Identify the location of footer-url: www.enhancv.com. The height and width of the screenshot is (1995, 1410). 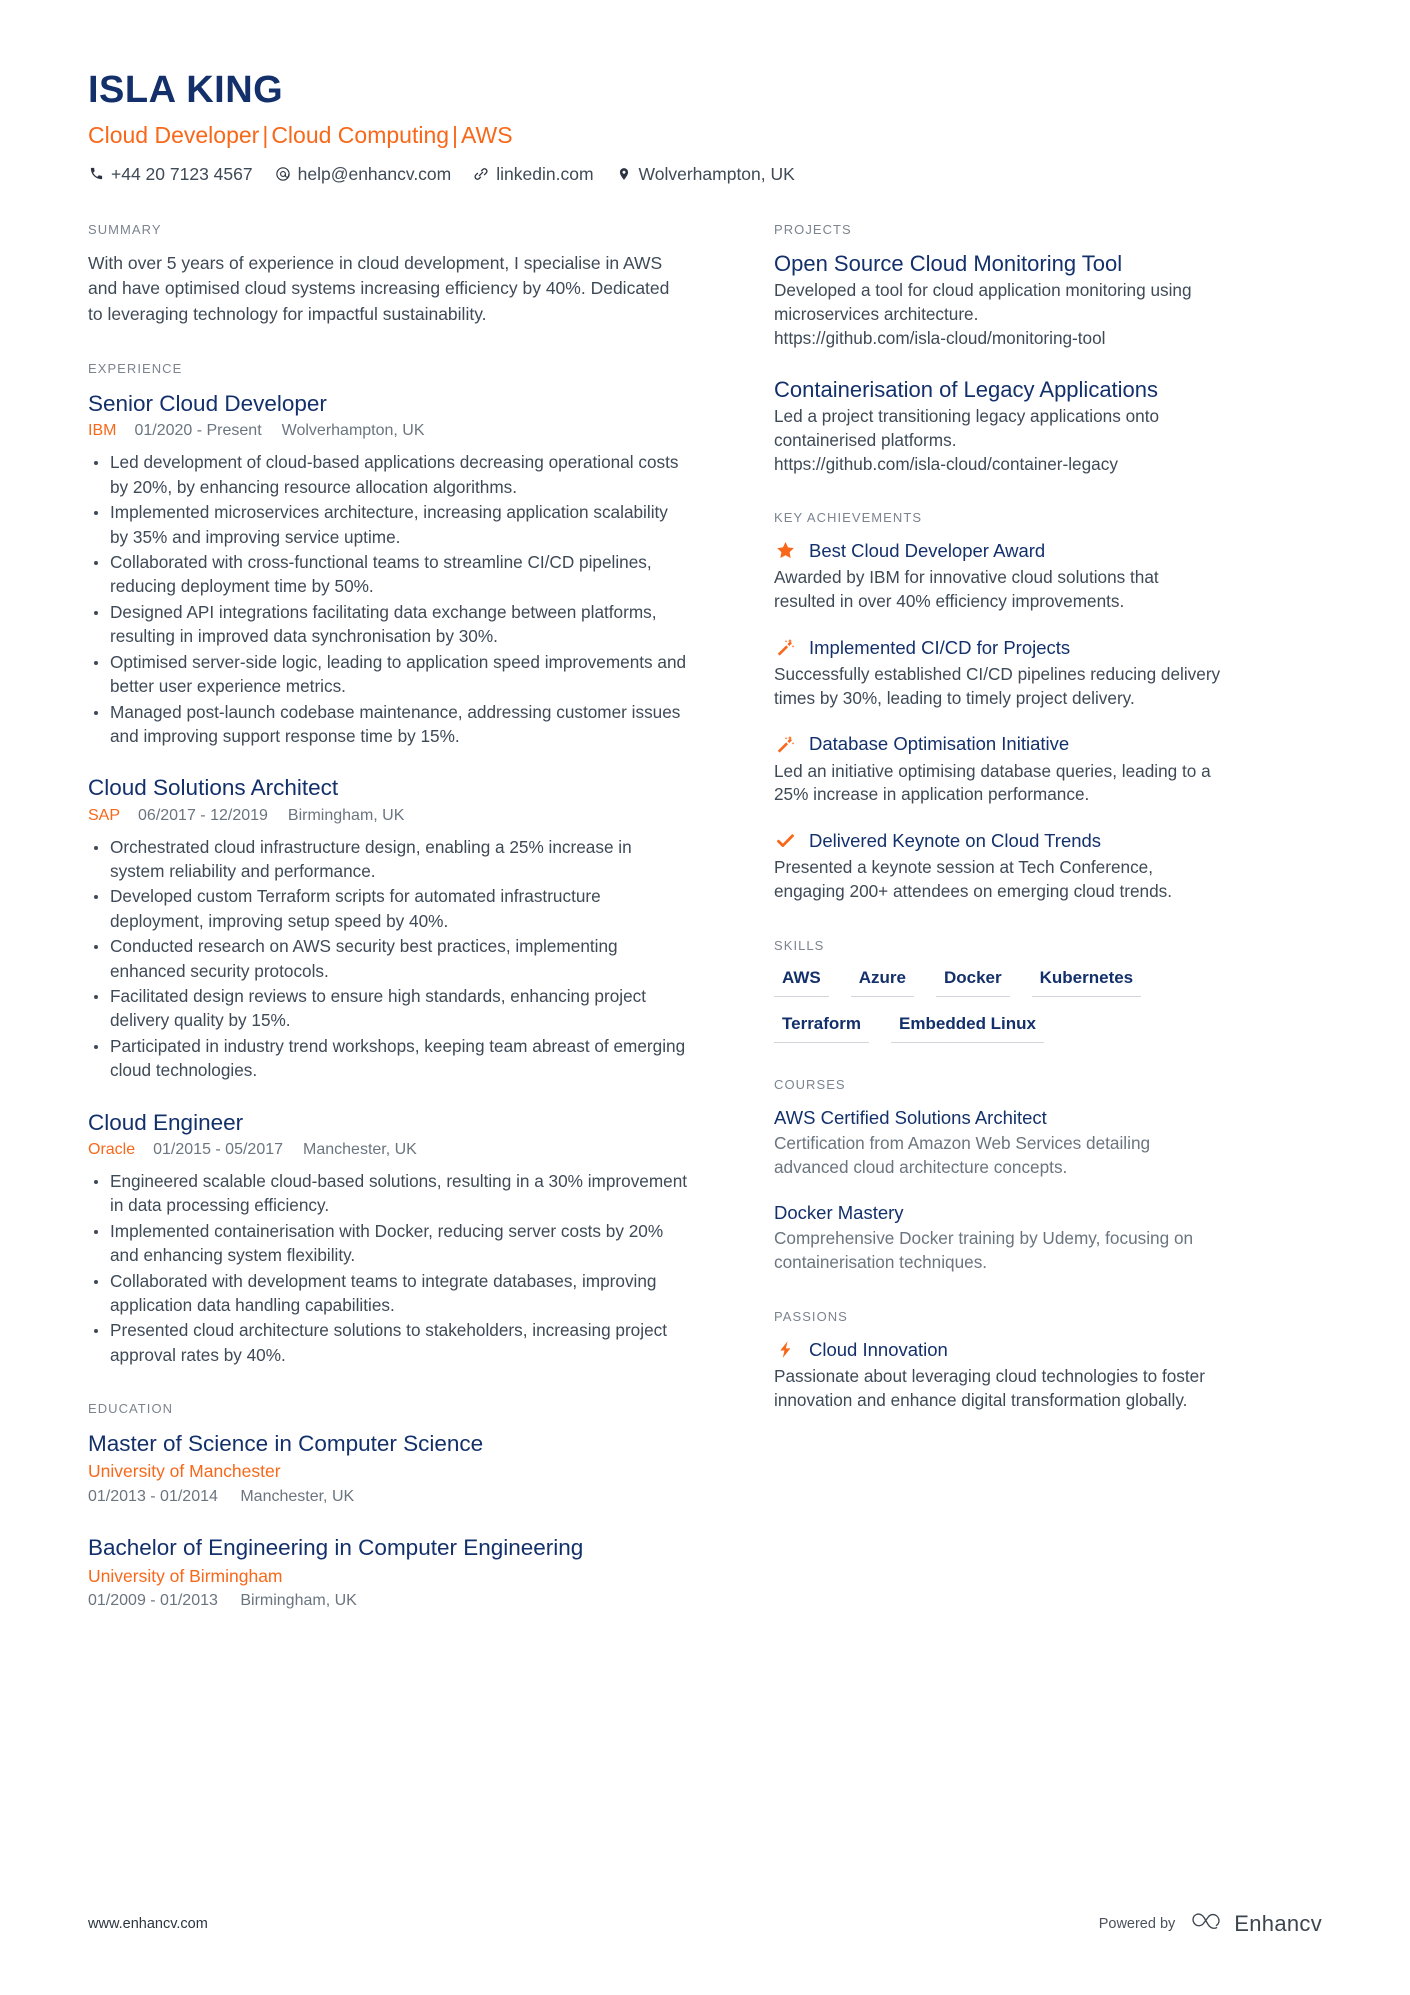
(148, 1924).